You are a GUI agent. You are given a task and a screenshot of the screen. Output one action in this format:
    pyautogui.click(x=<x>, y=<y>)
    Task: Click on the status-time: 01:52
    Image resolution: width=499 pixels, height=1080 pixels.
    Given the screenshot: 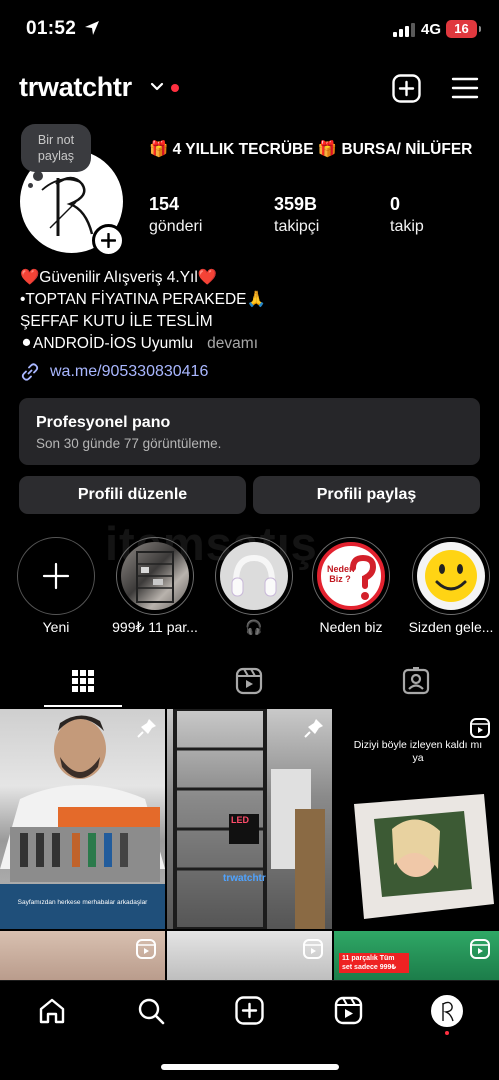 What is the action you would take?
    pyautogui.click(x=51, y=28)
    